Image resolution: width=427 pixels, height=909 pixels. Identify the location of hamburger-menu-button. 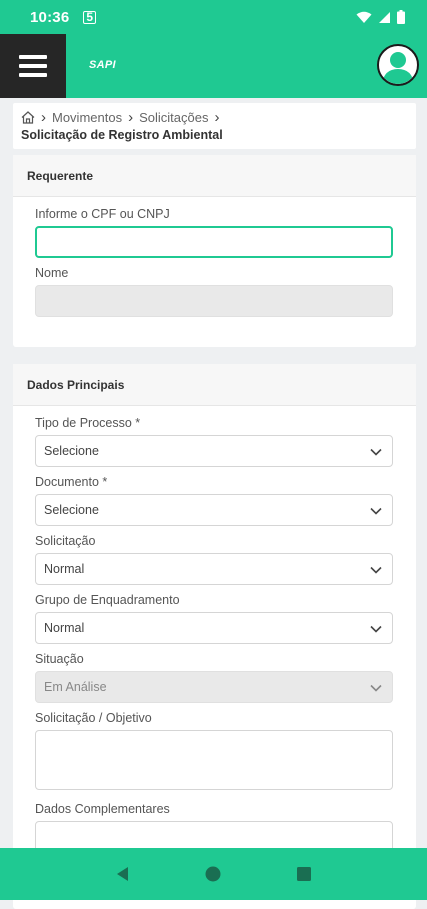
(33, 66).